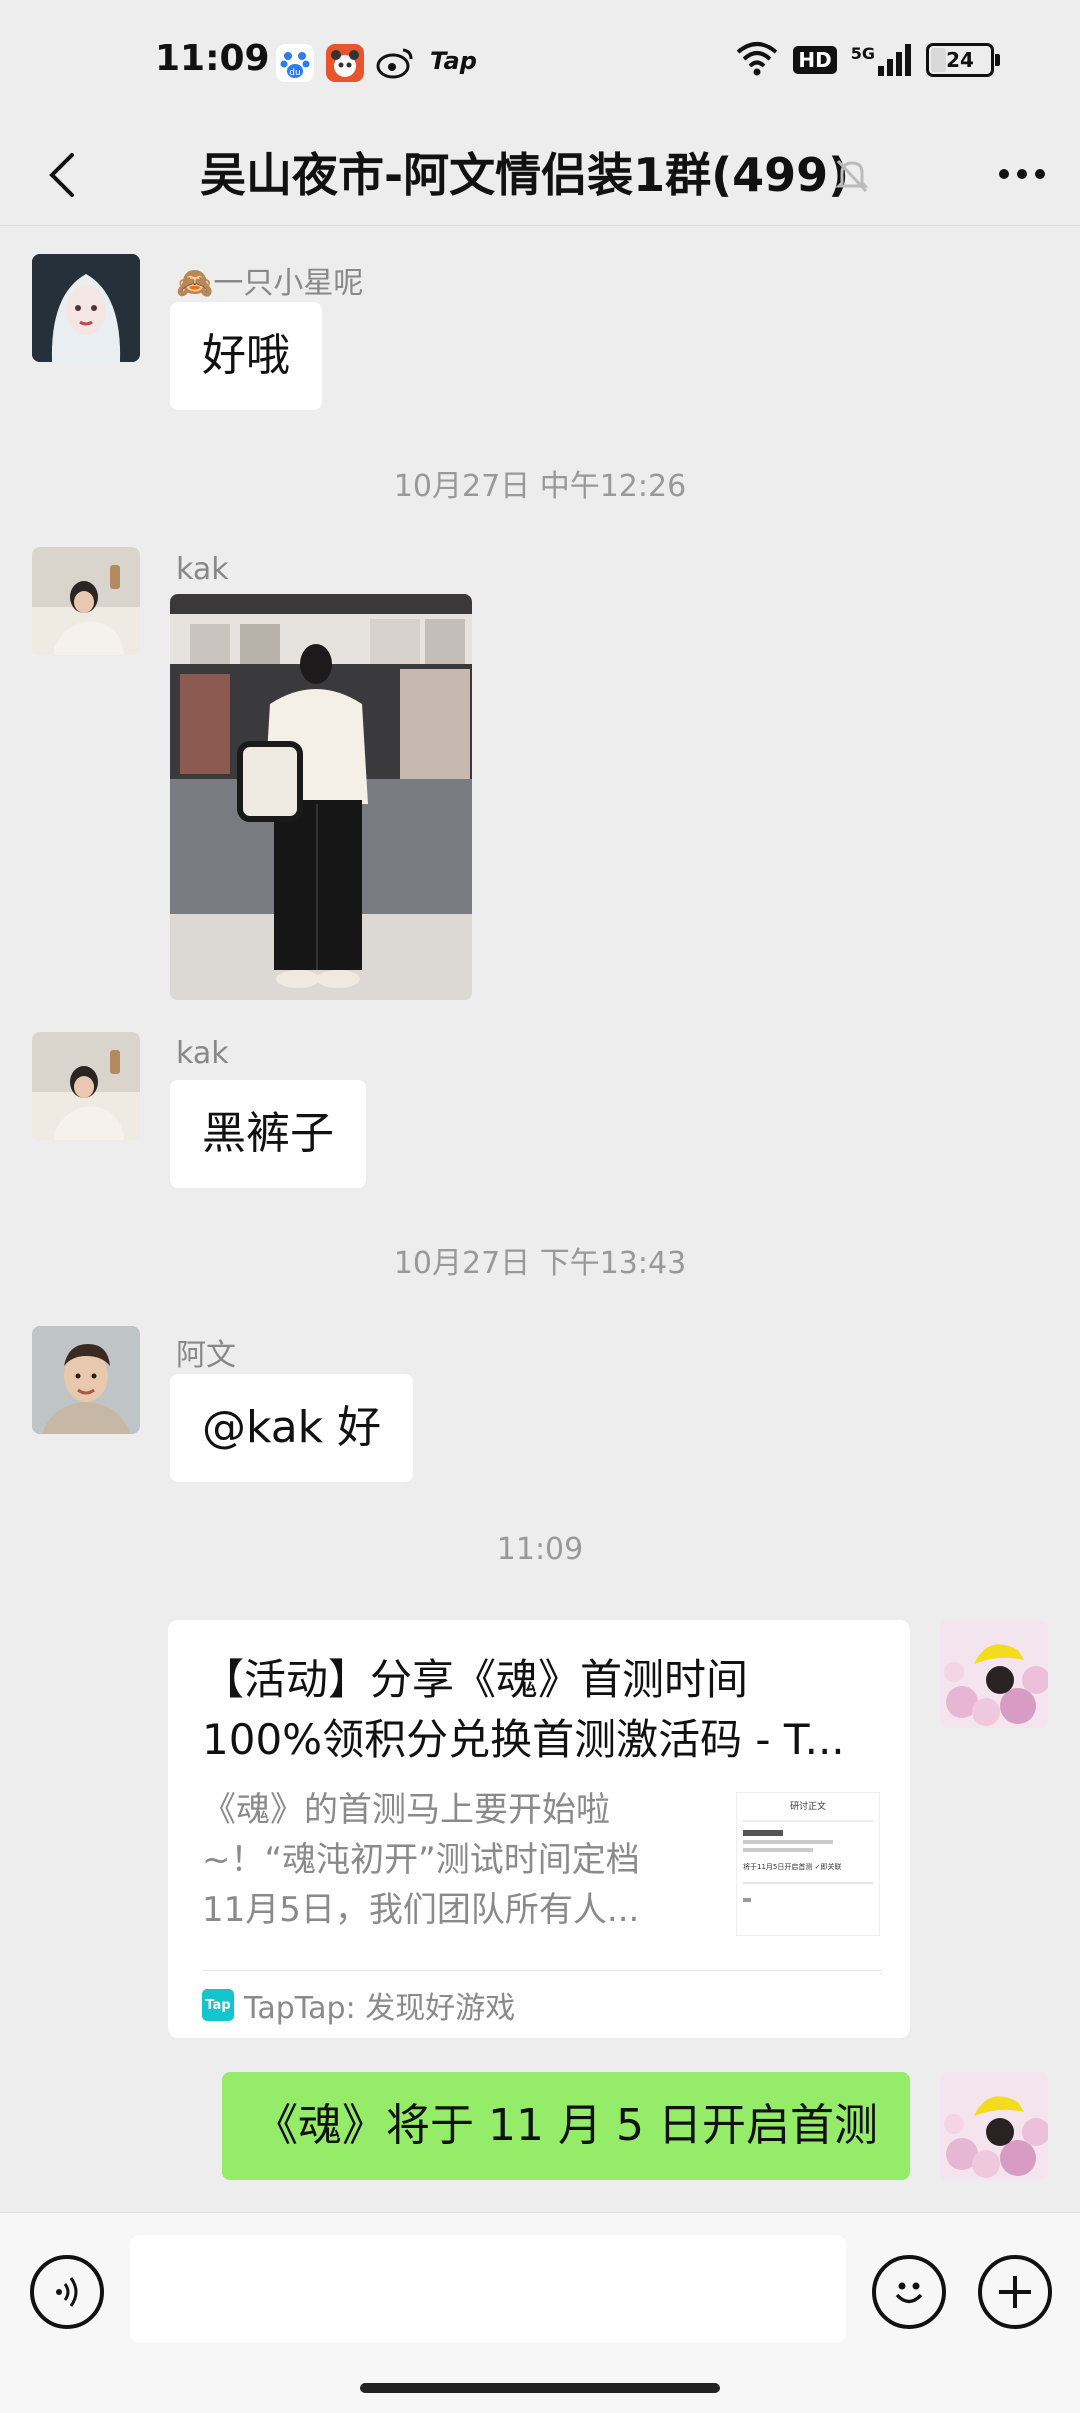 The height and width of the screenshot is (2413, 1080). What do you see at coordinates (295, 63) in the screenshot?
I see `baidu-icon: du` at bounding box center [295, 63].